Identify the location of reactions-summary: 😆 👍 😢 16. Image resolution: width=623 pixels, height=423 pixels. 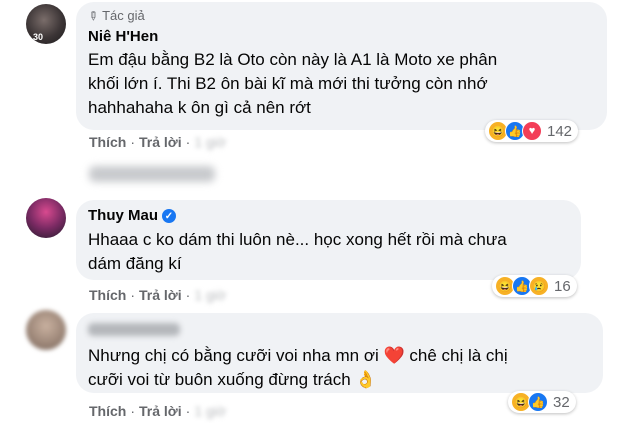
(534, 286).